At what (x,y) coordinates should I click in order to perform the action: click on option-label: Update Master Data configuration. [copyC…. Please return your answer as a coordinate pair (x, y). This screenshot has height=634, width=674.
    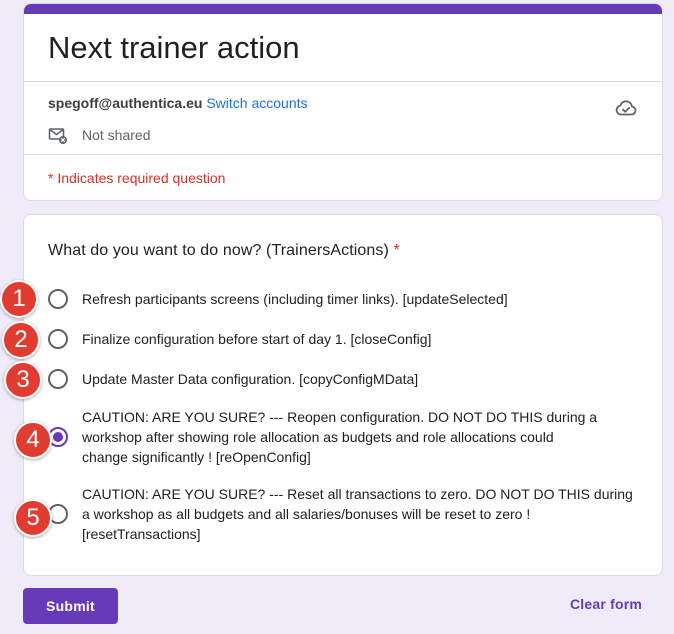
    Looking at the image, I should click on (250, 379).